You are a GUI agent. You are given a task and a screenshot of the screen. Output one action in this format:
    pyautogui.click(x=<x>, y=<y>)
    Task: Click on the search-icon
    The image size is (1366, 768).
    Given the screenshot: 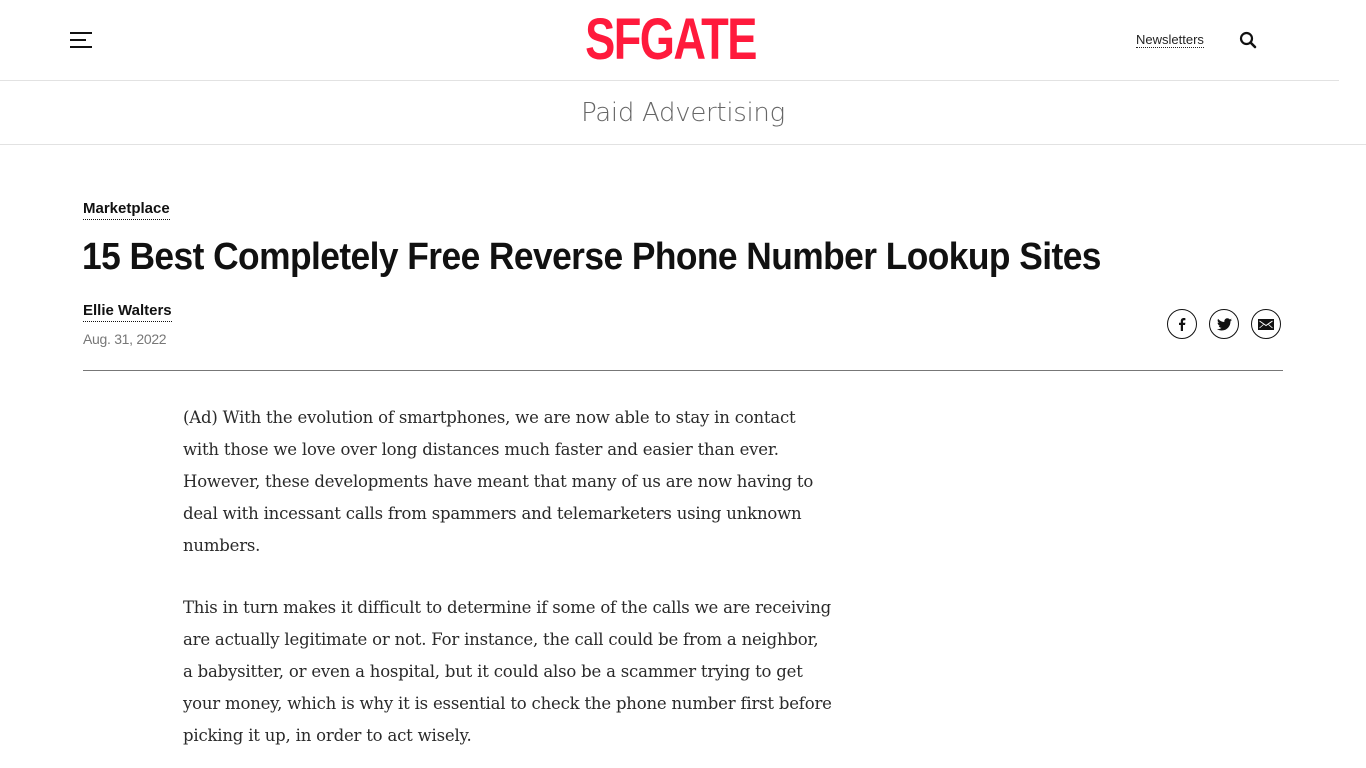 What is the action you would take?
    pyautogui.click(x=1248, y=40)
    